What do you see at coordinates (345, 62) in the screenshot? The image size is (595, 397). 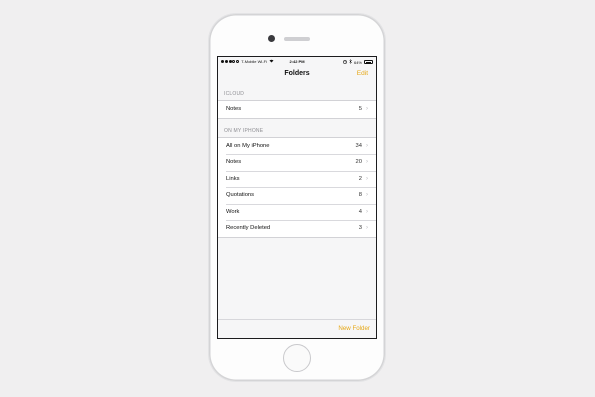 I see `alarm-icon` at bounding box center [345, 62].